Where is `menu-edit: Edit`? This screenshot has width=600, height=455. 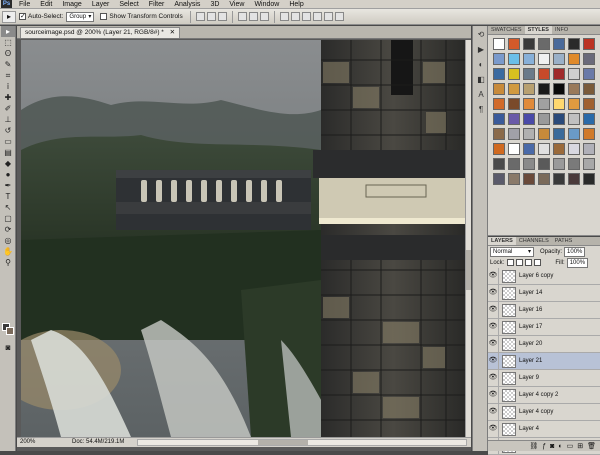
menu-edit: Edit is located at coordinates (46, 4).